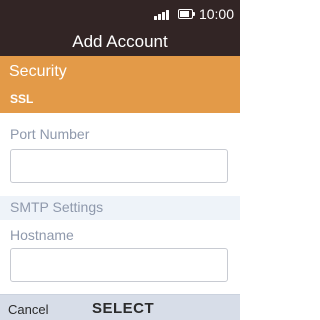 The image size is (320, 320). Describe the element at coordinates (186, 14) in the screenshot. I see `battery-icon` at that location.